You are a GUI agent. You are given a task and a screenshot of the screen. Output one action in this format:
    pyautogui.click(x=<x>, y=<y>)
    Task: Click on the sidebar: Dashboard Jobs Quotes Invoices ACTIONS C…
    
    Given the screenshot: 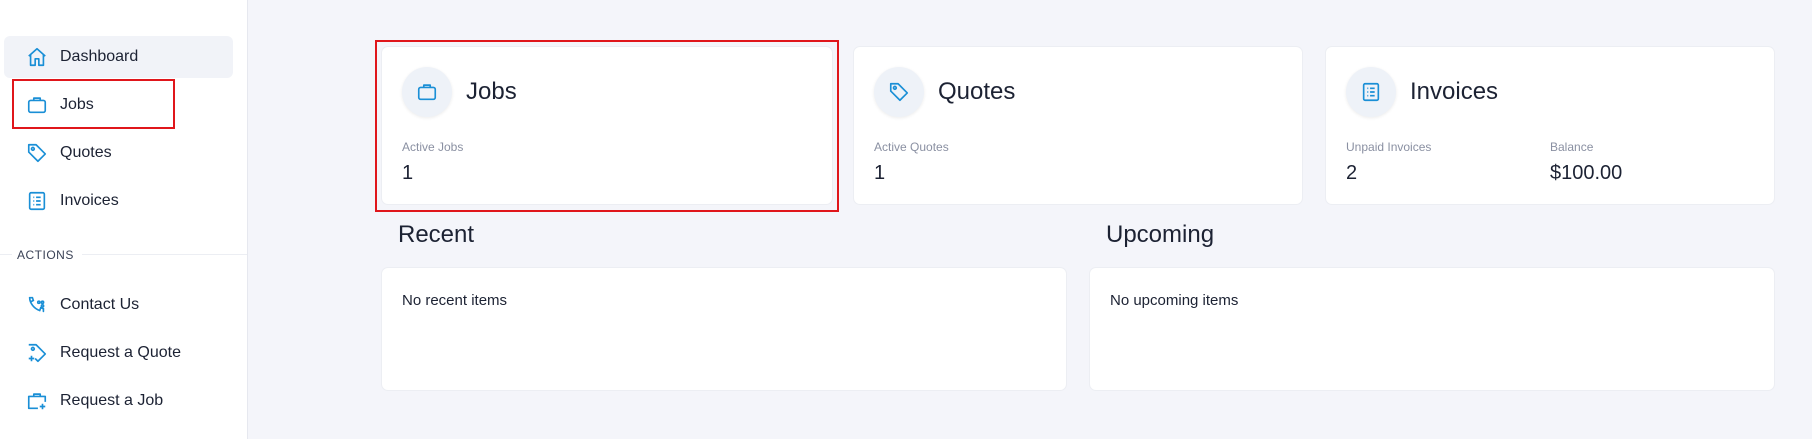 What is the action you would take?
    pyautogui.click(x=124, y=219)
    